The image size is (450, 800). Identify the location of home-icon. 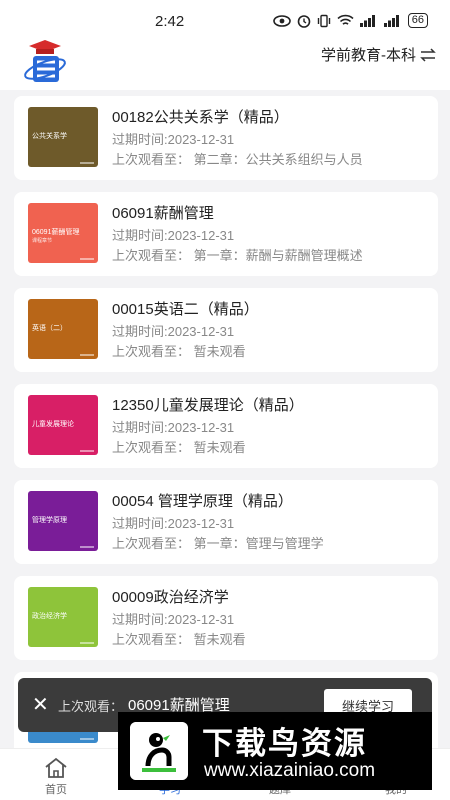
(56, 767).